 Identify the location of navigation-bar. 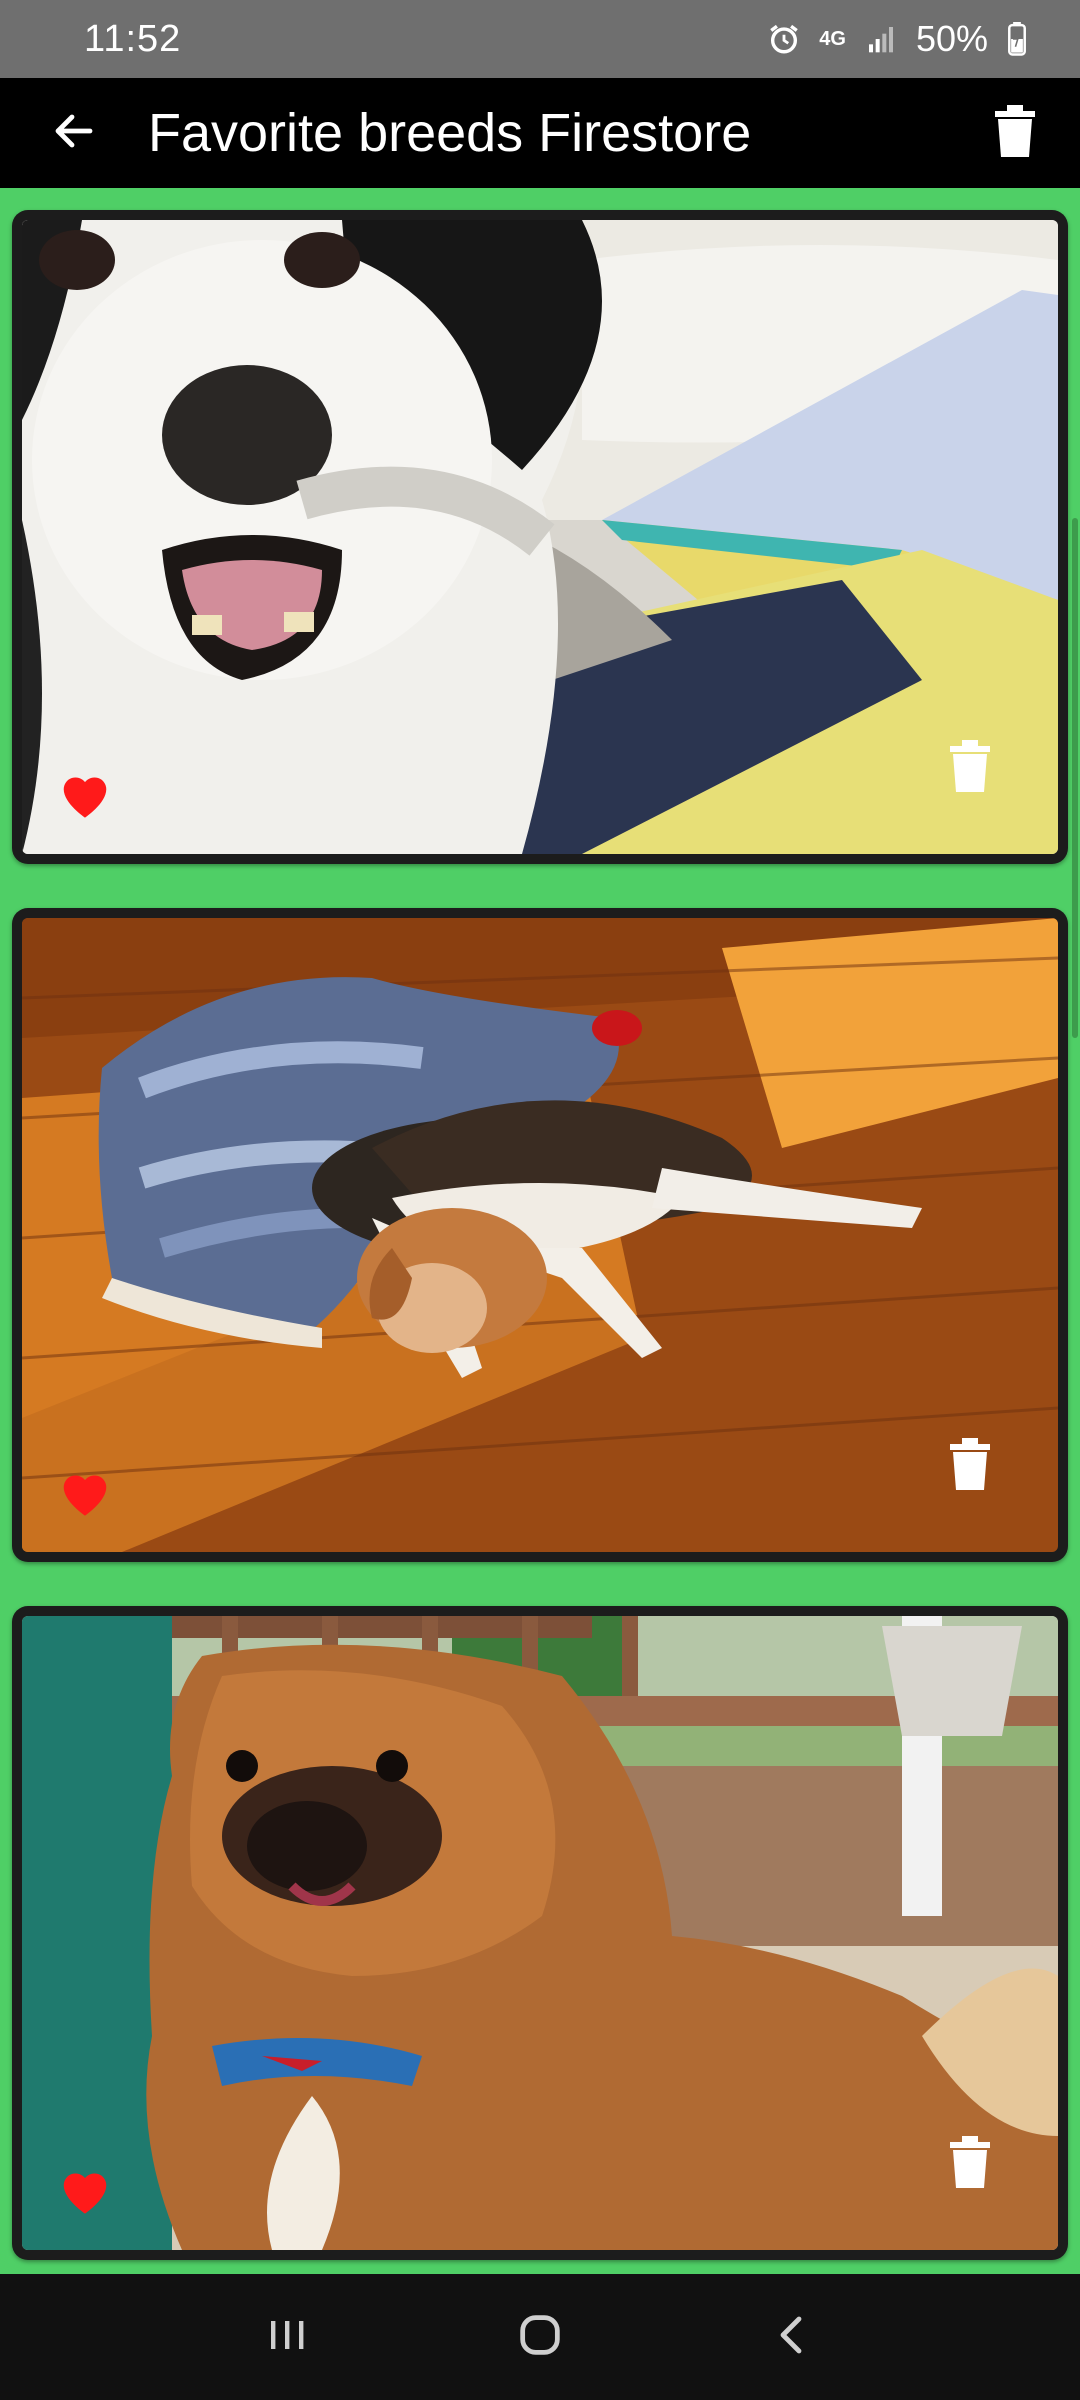
(540, 2337).